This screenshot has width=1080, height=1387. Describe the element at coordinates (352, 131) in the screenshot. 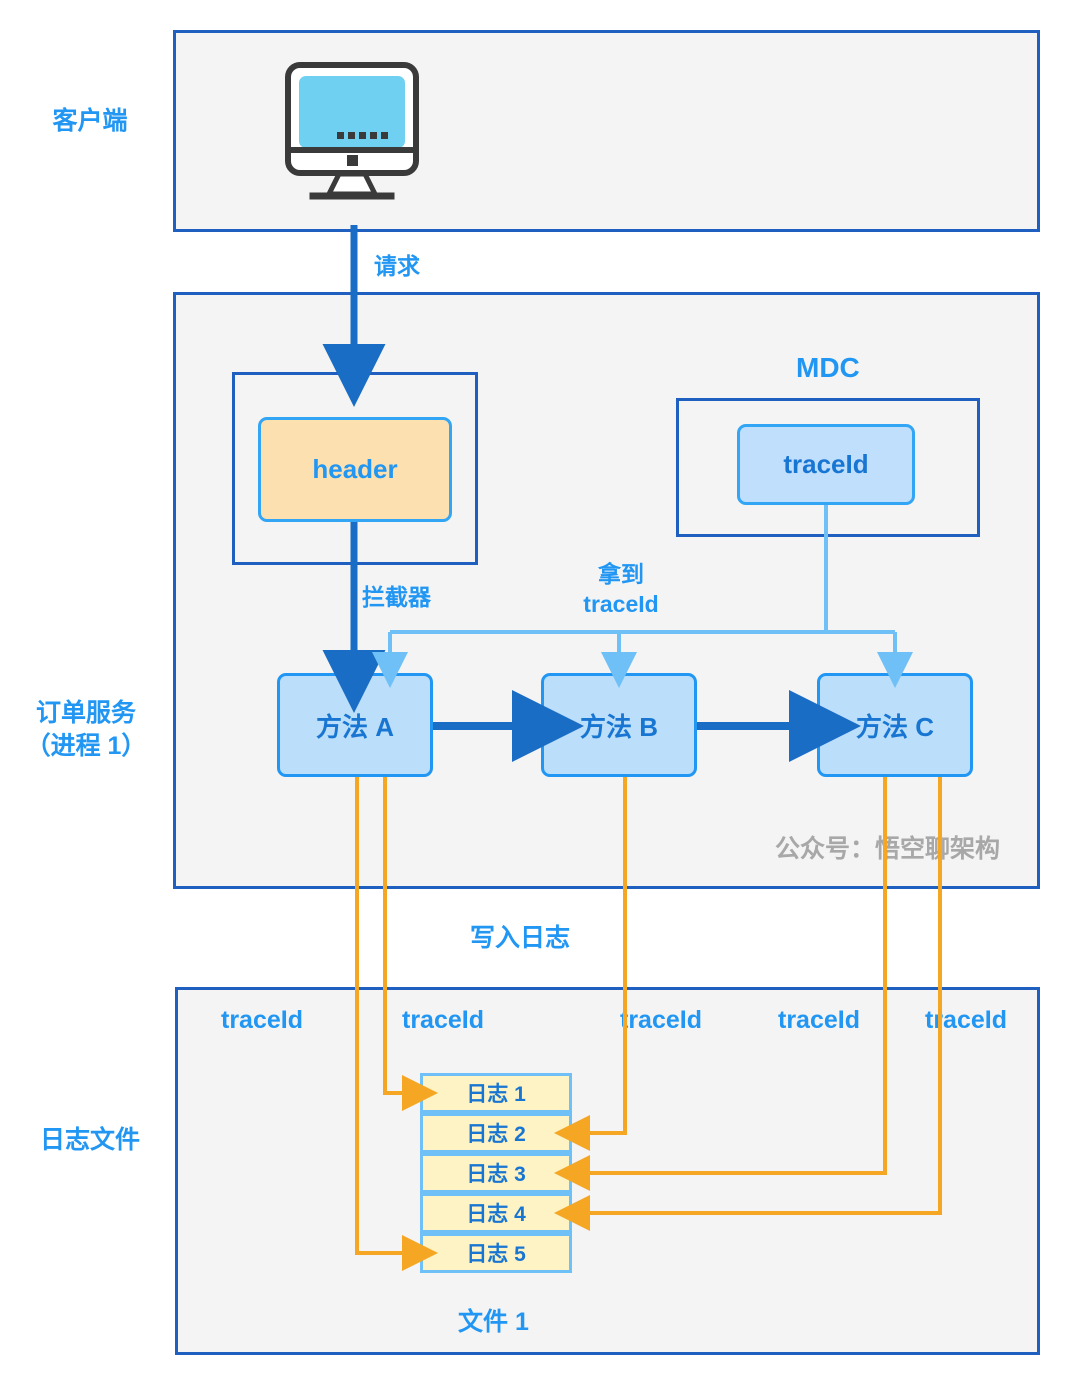

I see `monitor-icon` at that location.